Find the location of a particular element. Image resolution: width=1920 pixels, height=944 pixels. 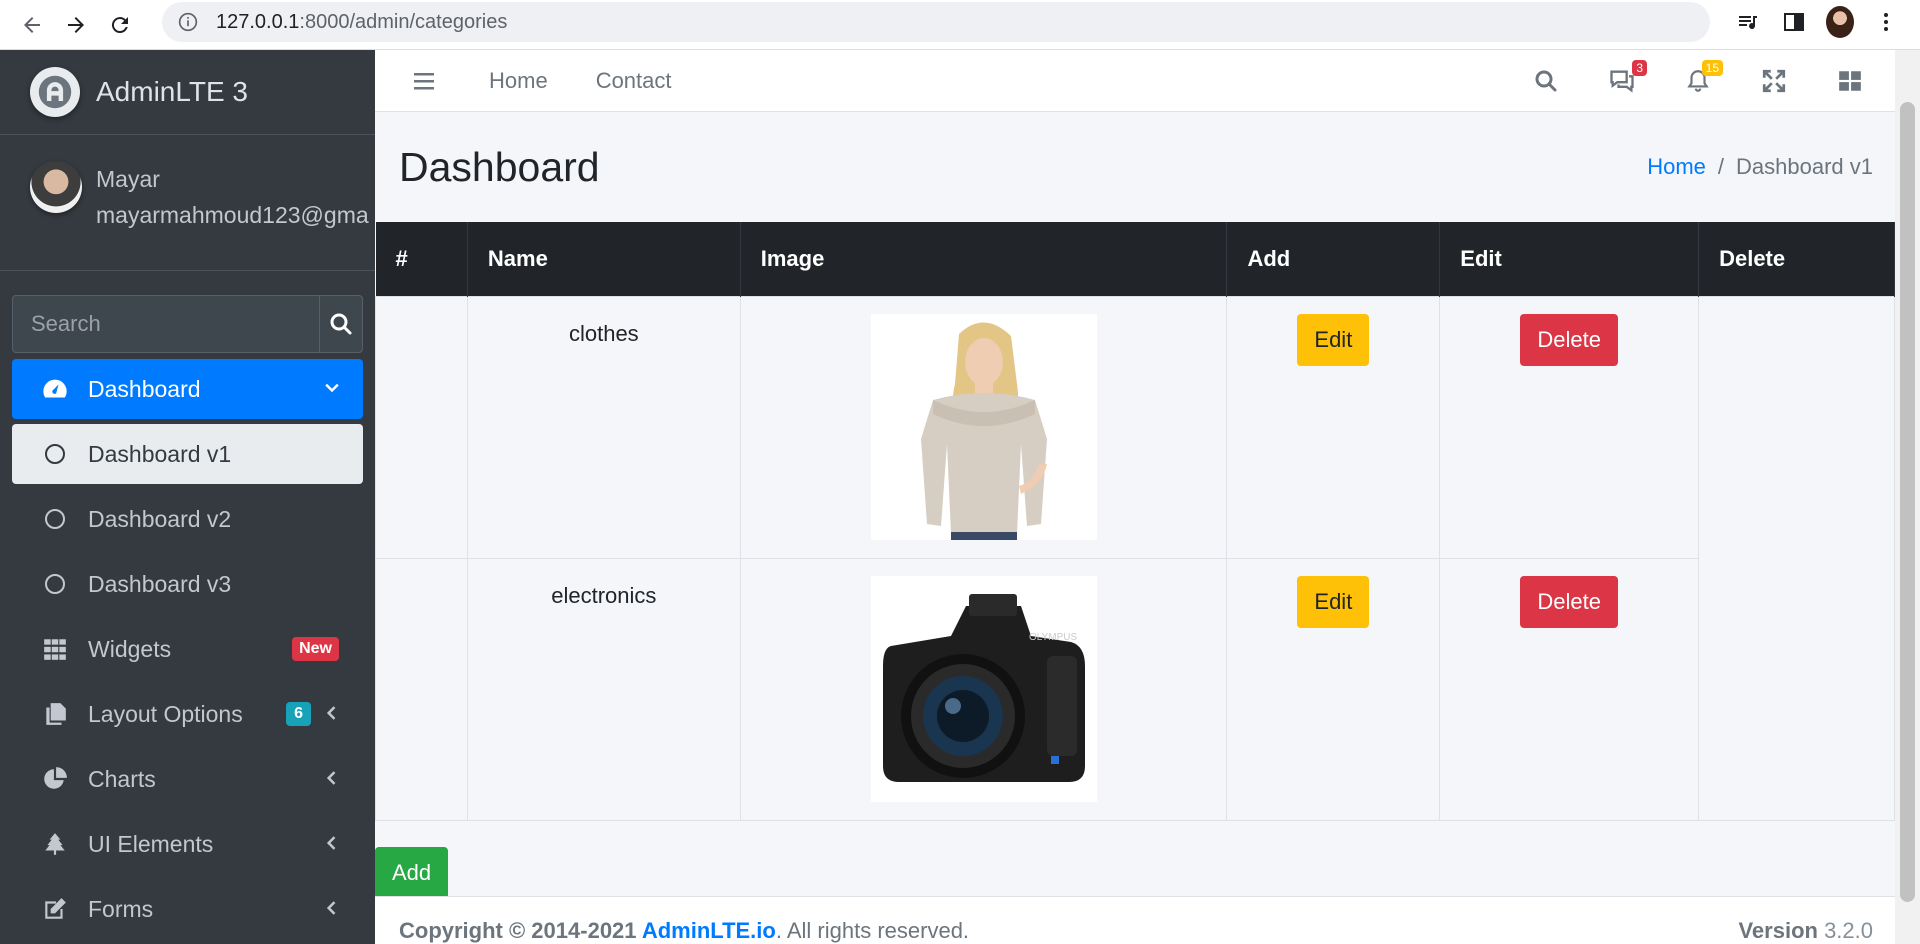

sidebar-item-ui-elements: UI Elements is located at coordinates (187, 844).